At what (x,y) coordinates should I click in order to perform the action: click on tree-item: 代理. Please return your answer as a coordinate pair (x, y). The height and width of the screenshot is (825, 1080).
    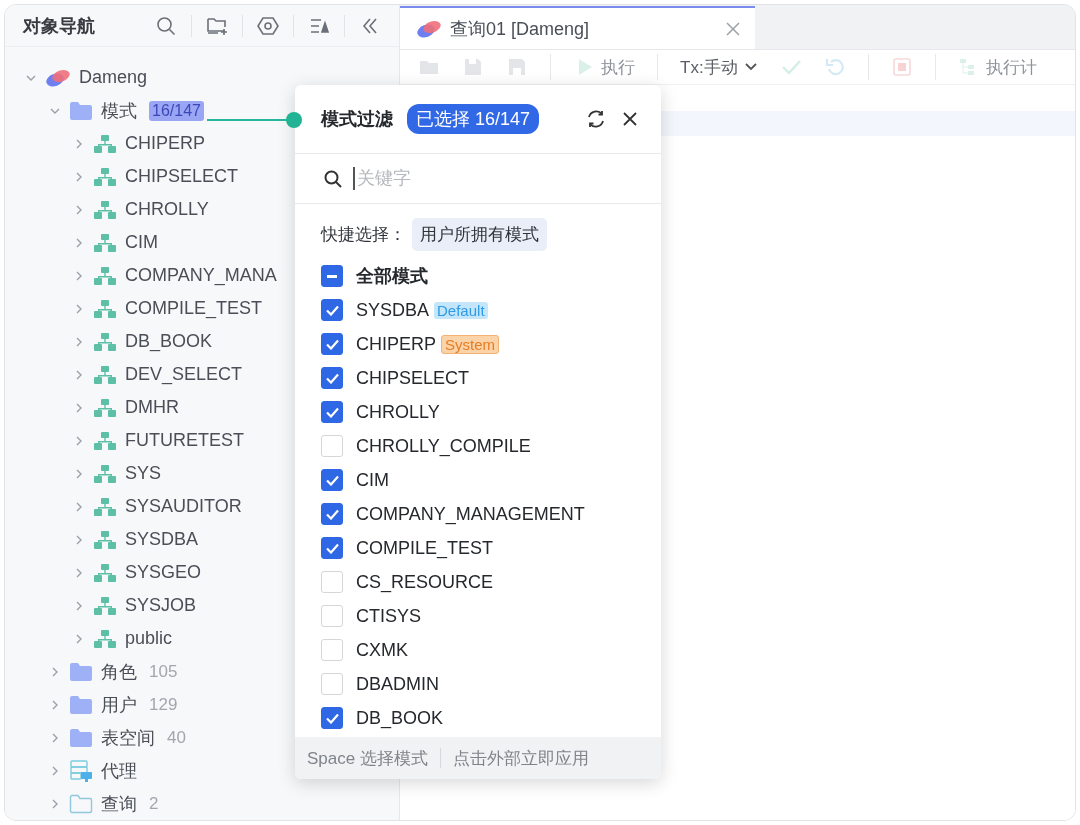
    Looking at the image, I should click on (119, 770).